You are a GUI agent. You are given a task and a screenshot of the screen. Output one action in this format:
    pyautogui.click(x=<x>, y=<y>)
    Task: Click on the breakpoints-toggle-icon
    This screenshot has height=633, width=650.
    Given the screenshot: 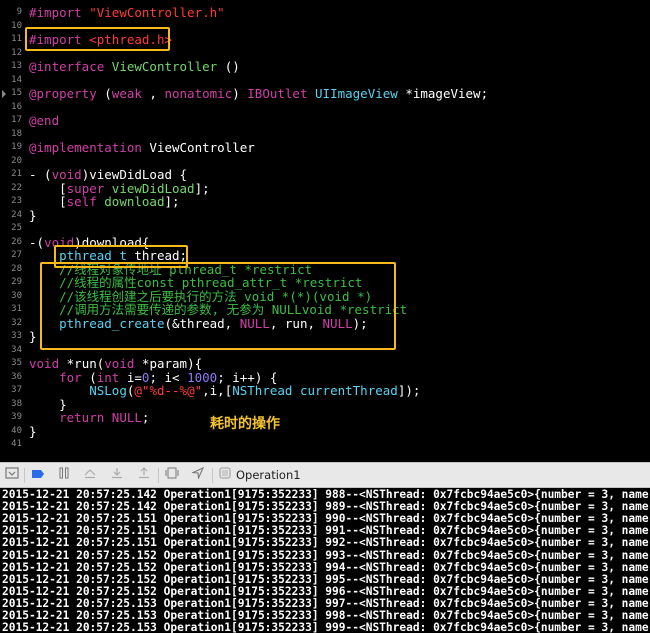 What is the action you would take?
    pyautogui.click(x=38, y=475)
    